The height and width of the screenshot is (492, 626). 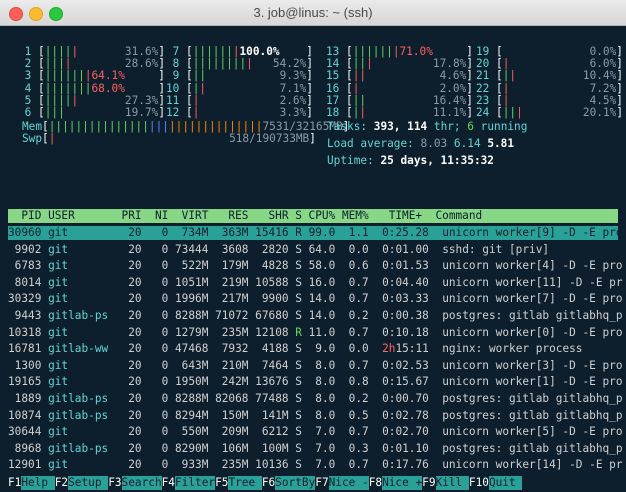 What do you see at coordinates (168, 483) in the screenshot?
I see `fkey-f4: F4` at bounding box center [168, 483].